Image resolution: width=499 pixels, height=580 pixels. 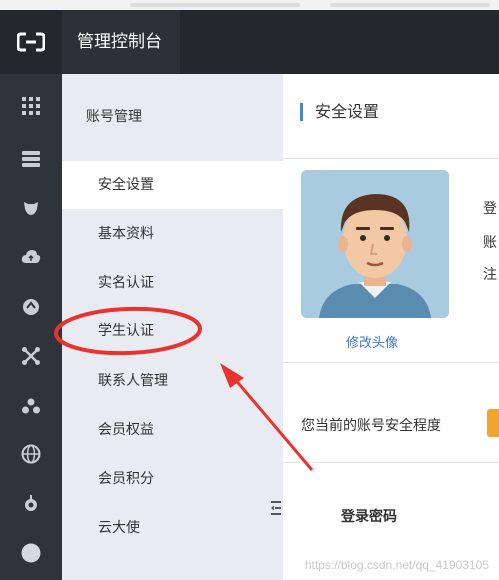 I want to click on server-icon, so click(x=31, y=159).